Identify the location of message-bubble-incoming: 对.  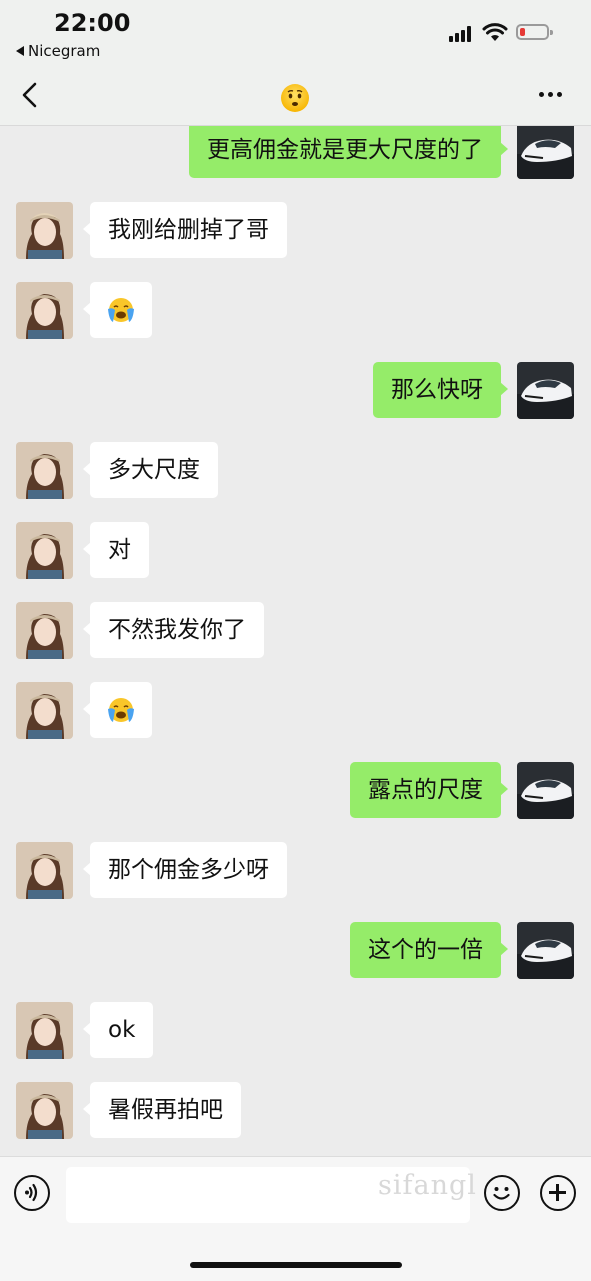
(116, 550).